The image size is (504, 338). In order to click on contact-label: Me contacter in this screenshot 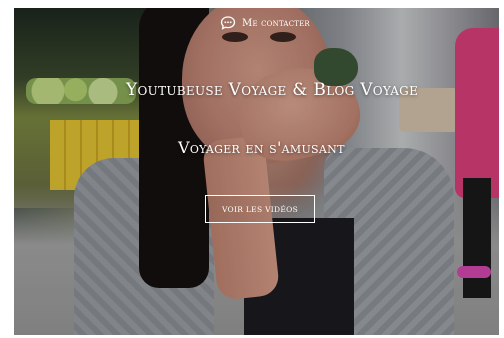, I will do `click(276, 23)`.